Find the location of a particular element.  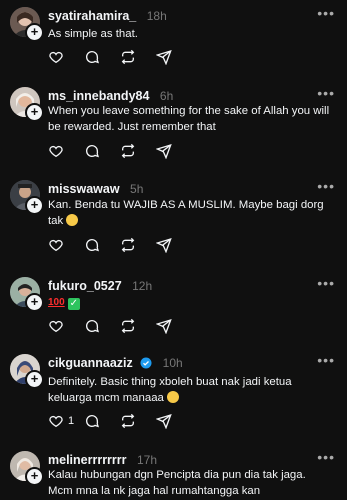

post-header: misswawaw 5h is located at coordinates (95, 189).